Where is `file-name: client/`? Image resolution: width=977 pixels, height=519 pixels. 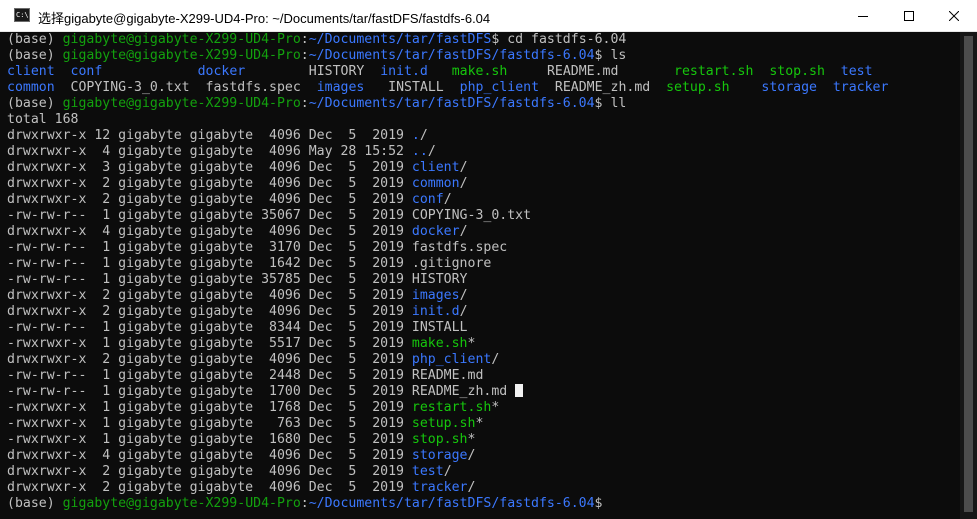 file-name: client/ is located at coordinates (439, 167).